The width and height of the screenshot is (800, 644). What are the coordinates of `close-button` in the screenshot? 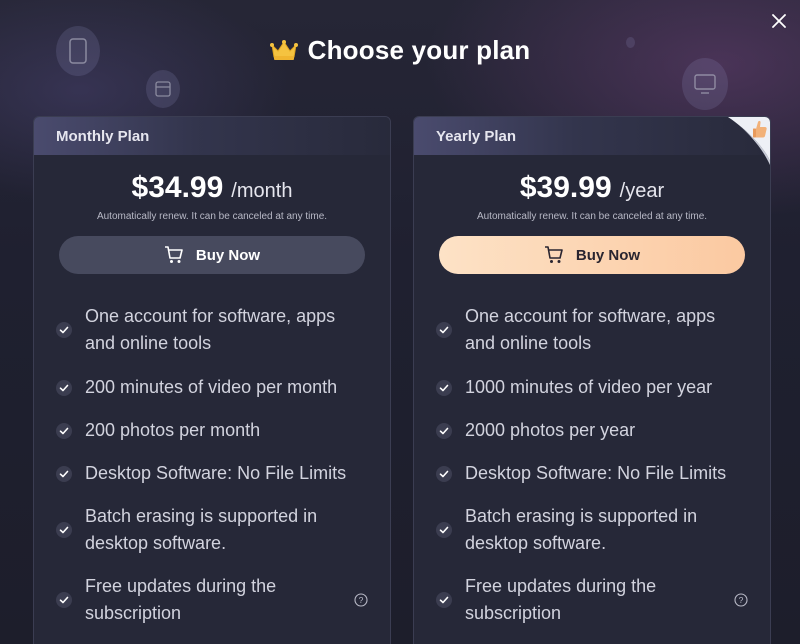 It's located at (779, 21).